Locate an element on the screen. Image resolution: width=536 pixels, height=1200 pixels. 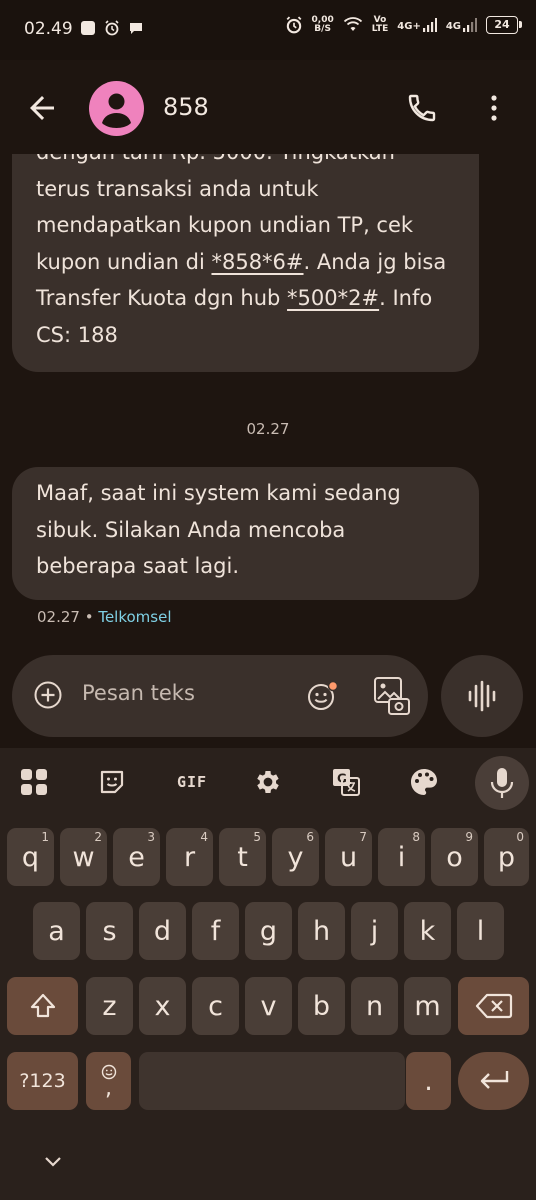
key-g: g is located at coordinates (268, 931).